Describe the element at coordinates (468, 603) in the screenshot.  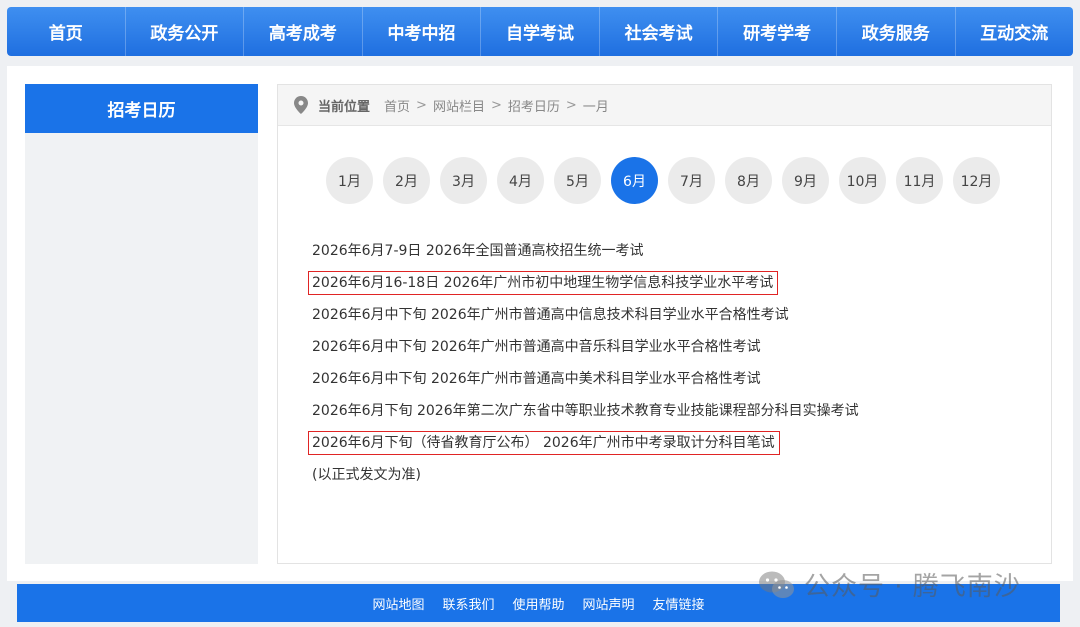
I see `footer-link-contact: 联系我们` at that location.